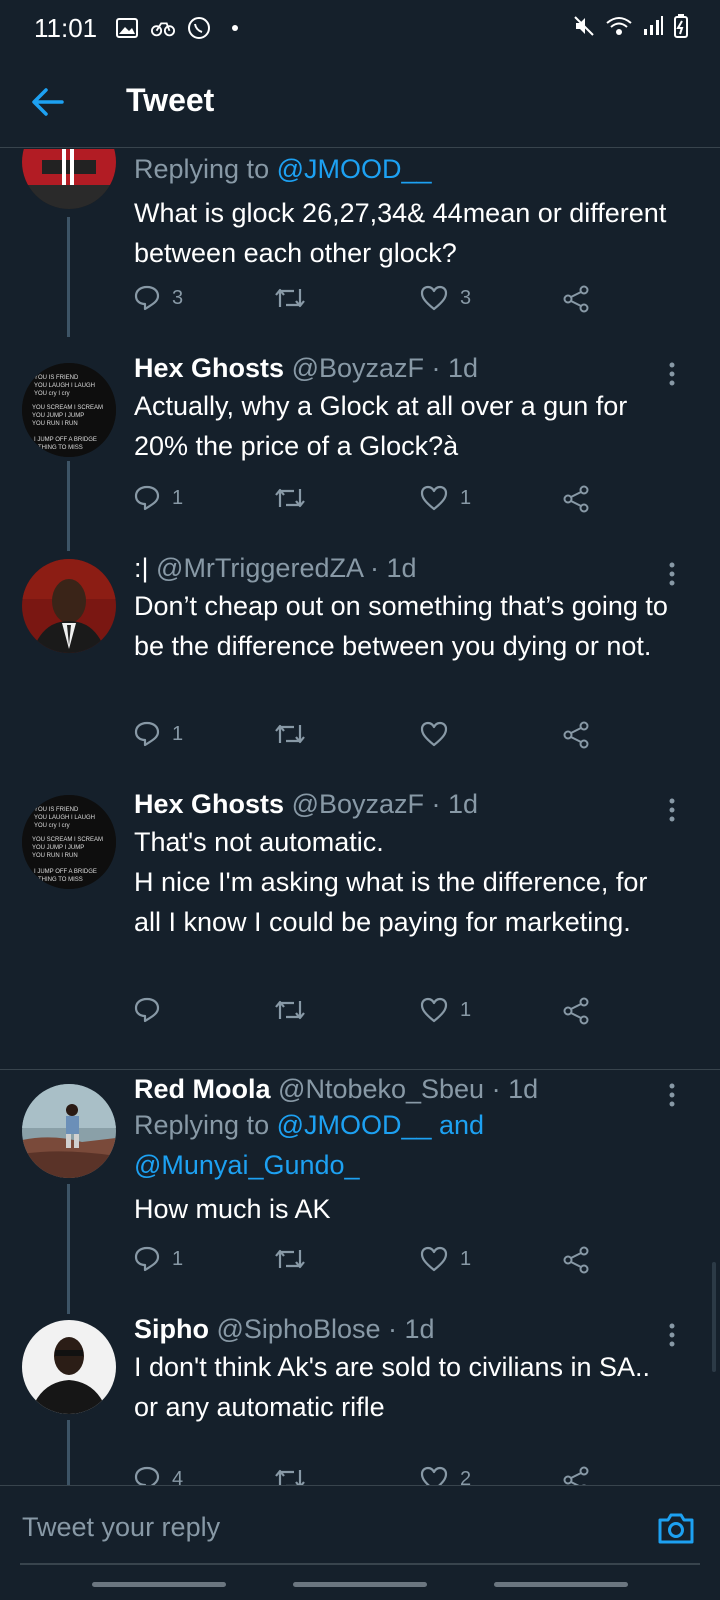  What do you see at coordinates (202, 1089) in the screenshot?
I see `display-name: Red Moola` at bounding box center [202, 1089].